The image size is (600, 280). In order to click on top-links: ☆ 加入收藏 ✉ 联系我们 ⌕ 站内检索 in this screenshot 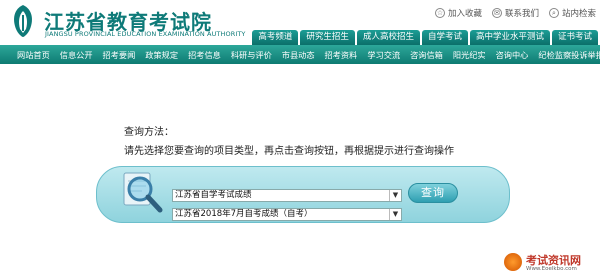, I will do `click(515, 13)`.